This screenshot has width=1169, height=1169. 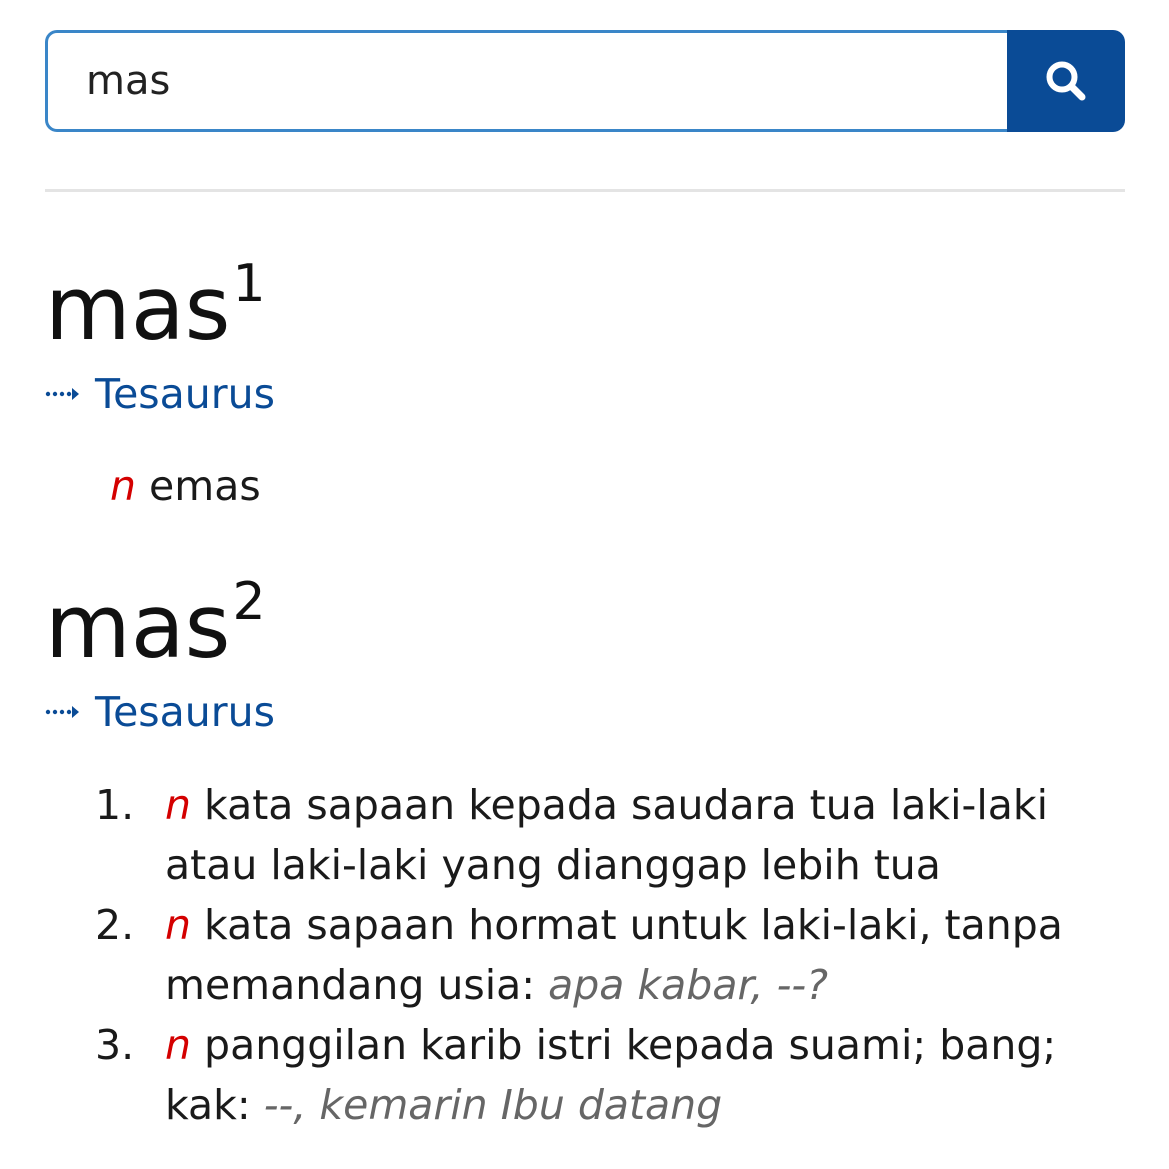 I want to click on entry-headword-1: mas1, so click(x=155, y=305).